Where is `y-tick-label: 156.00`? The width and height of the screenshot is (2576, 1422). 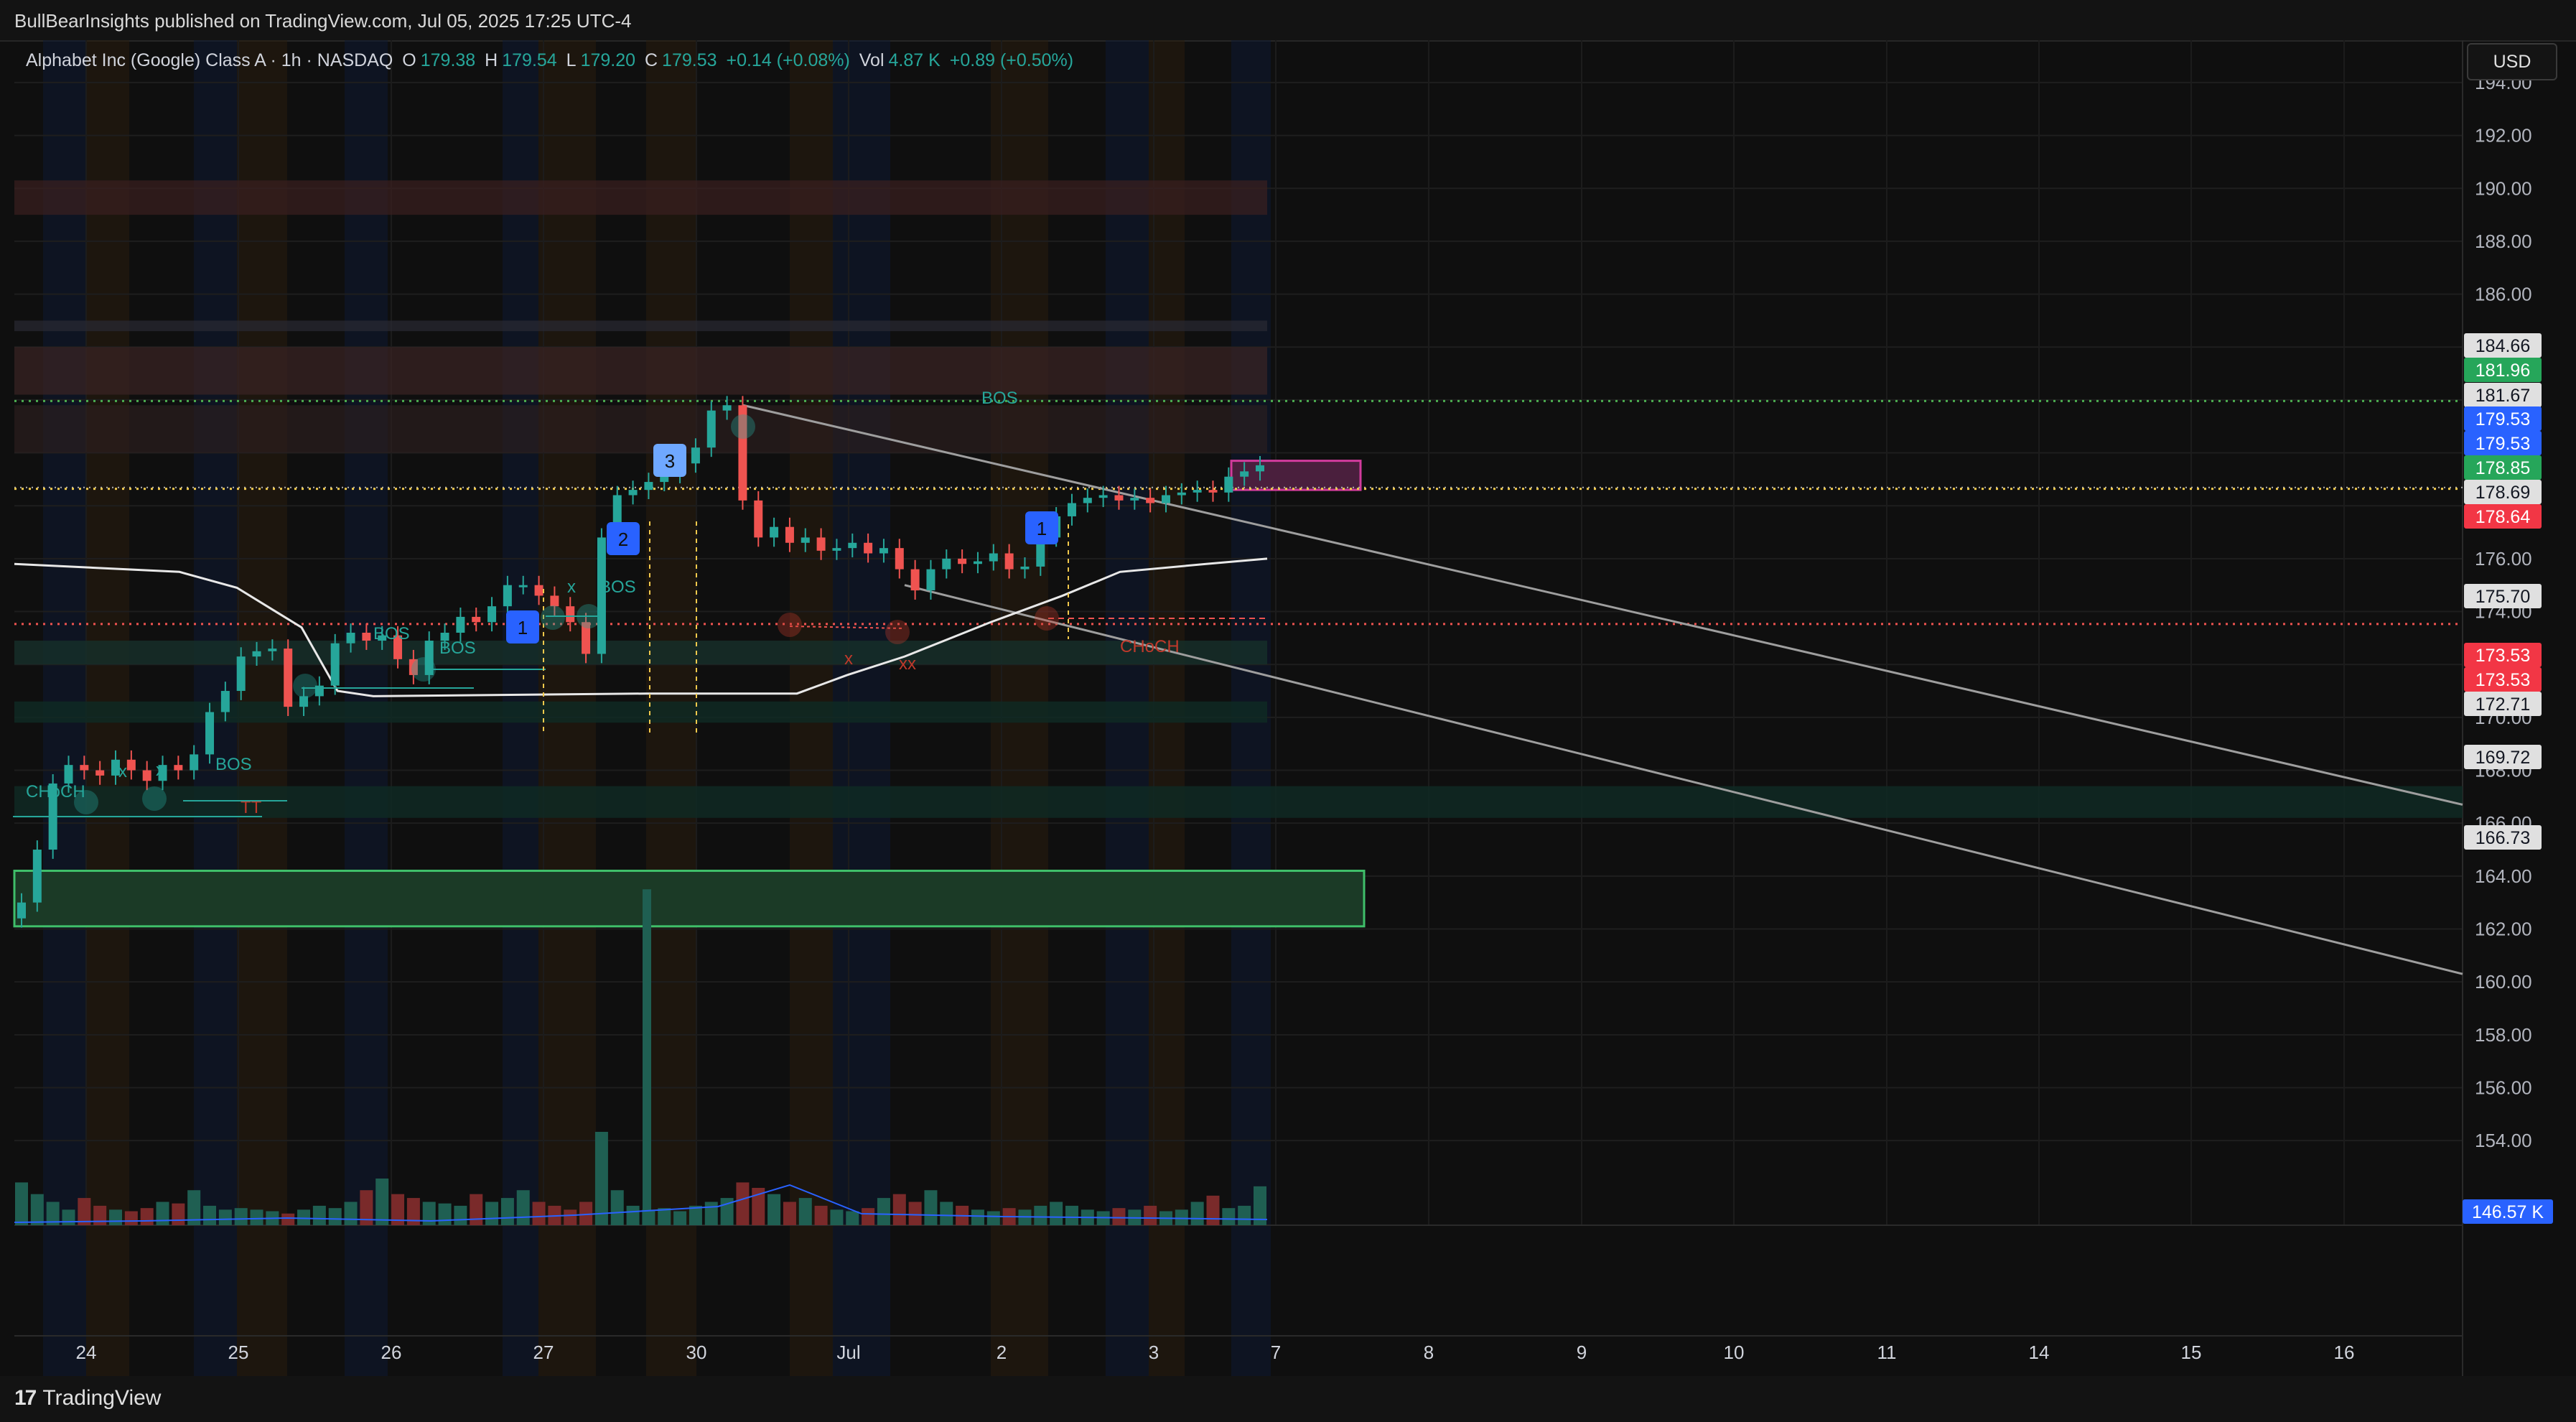 y-tick-label: 156.00 is located at coordinates (2503, 1087).